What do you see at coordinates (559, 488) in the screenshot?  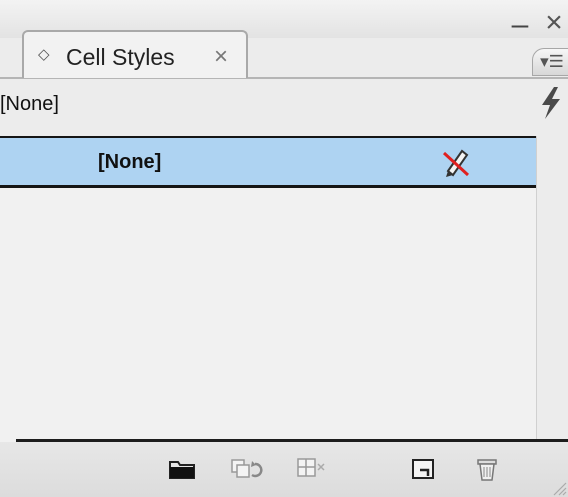 I see `resize-grip-icon` at bounding box center [559, 488].